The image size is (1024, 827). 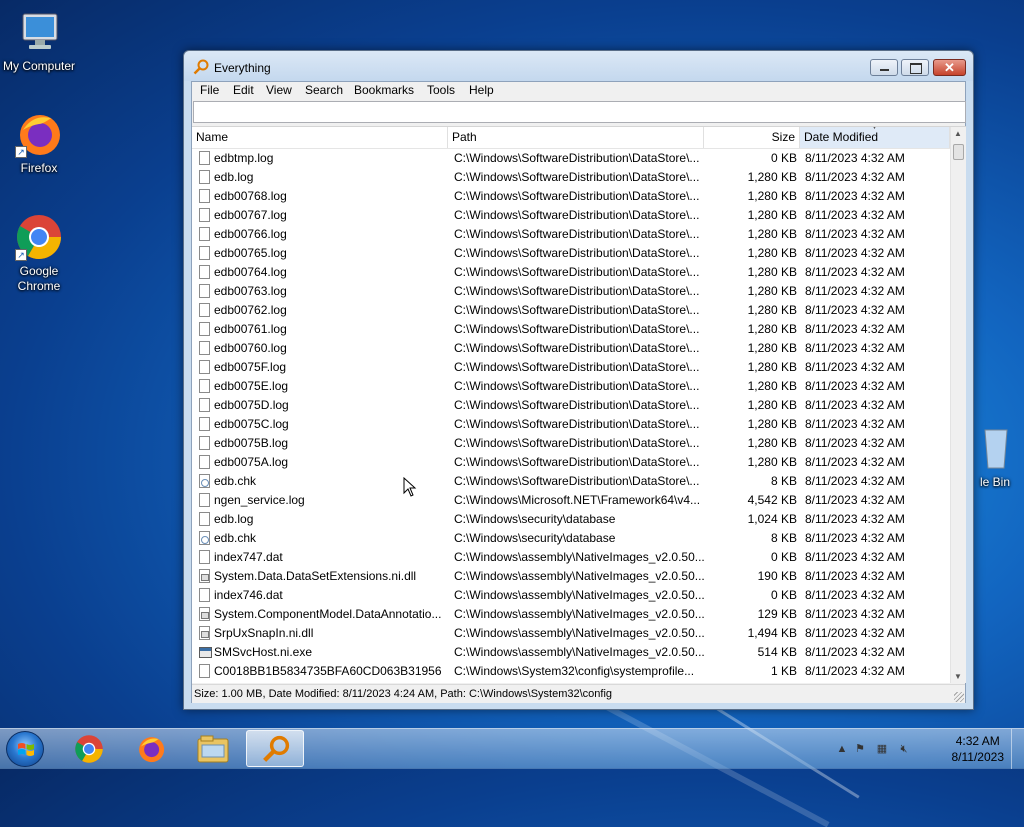 I want to click on cell-name: edb00765.log, so click(x=250, y=253).